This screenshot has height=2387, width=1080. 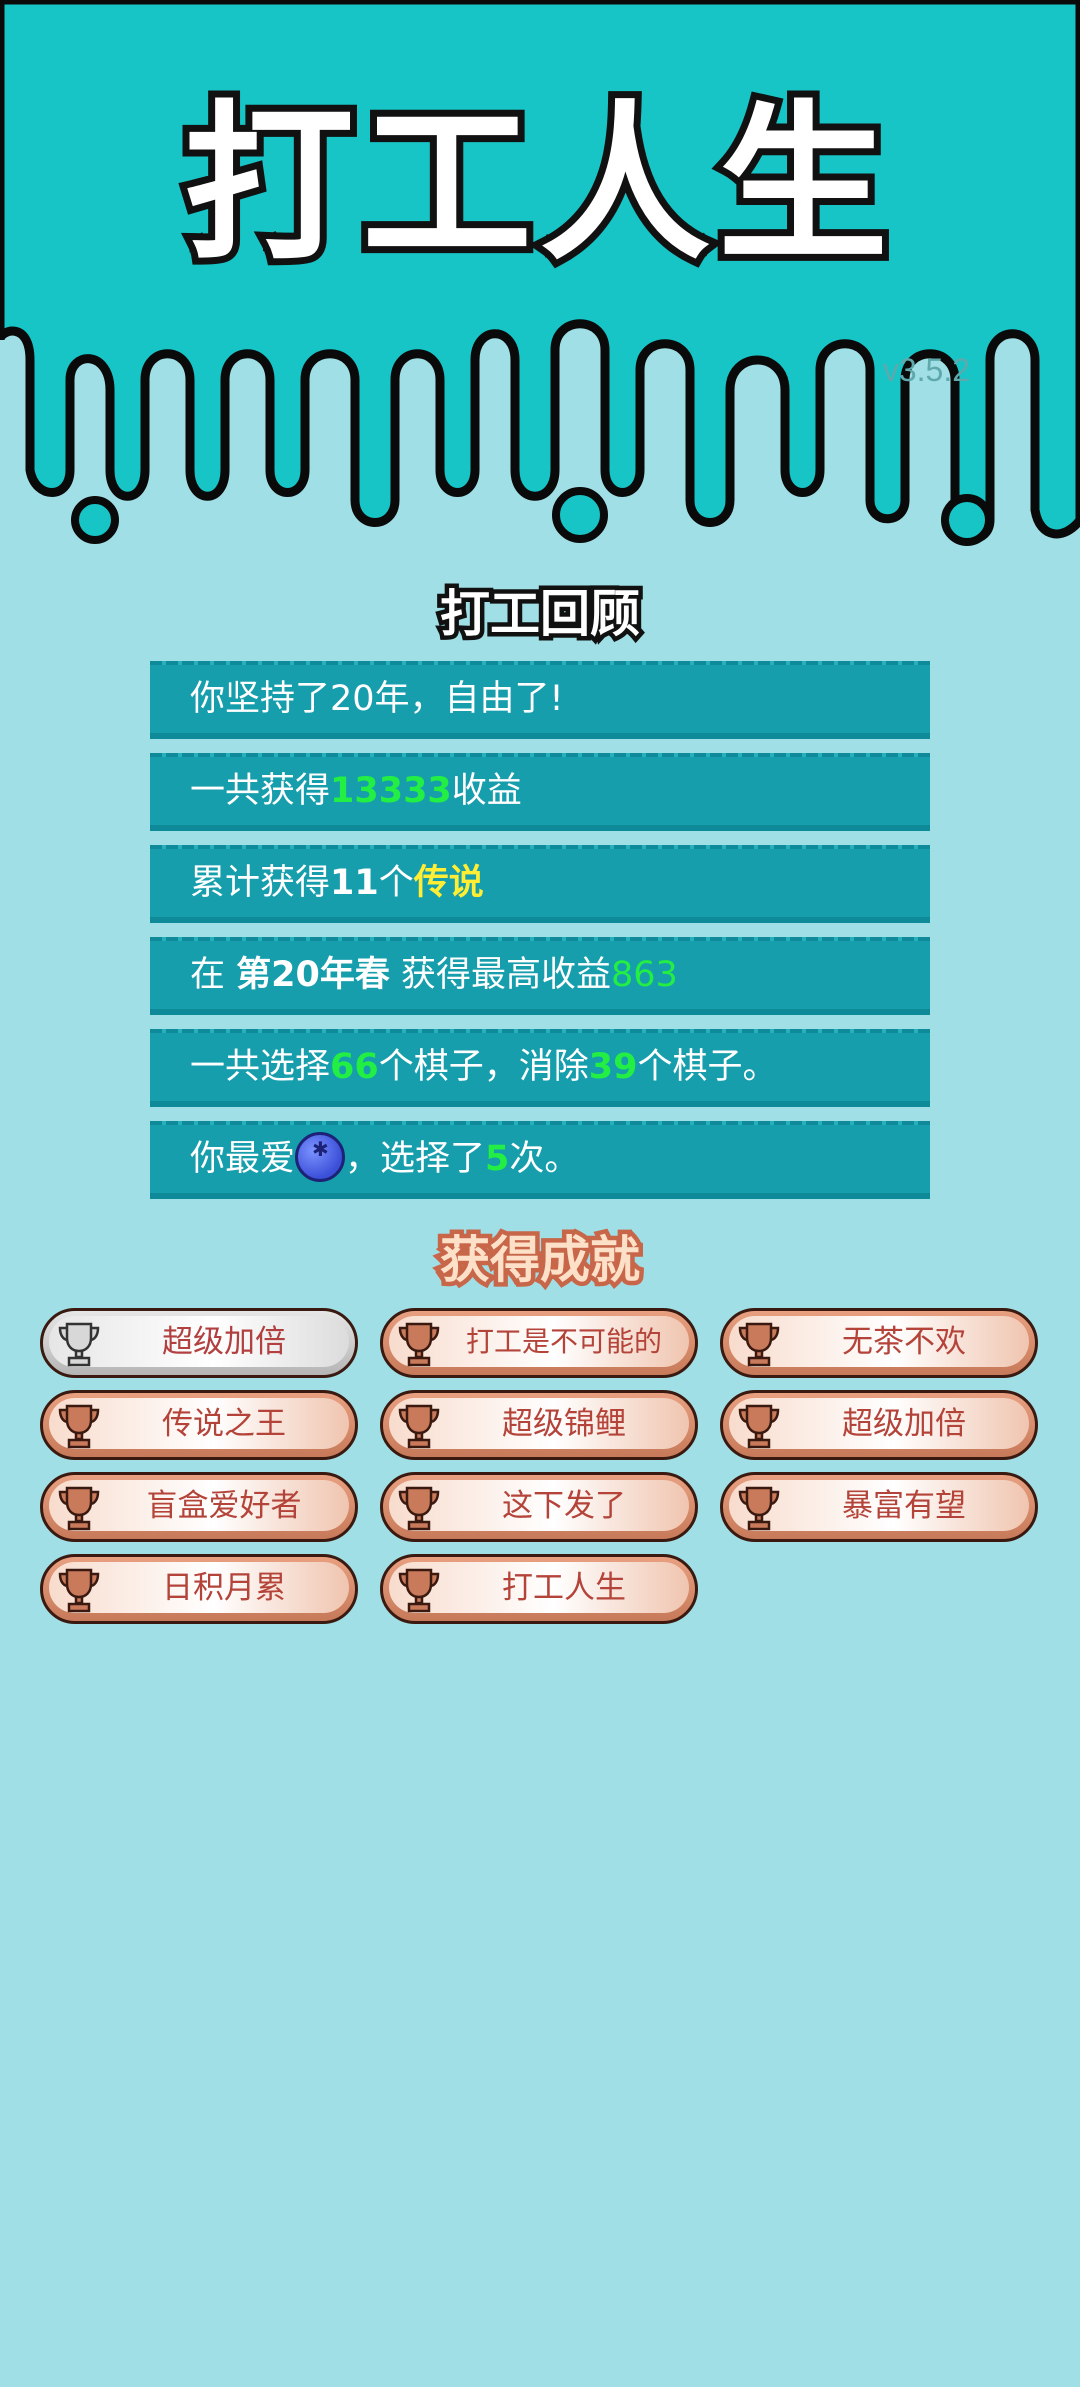 I want to click on achievement-badge: 打工是不可能的, so click(x=539, y=1343).